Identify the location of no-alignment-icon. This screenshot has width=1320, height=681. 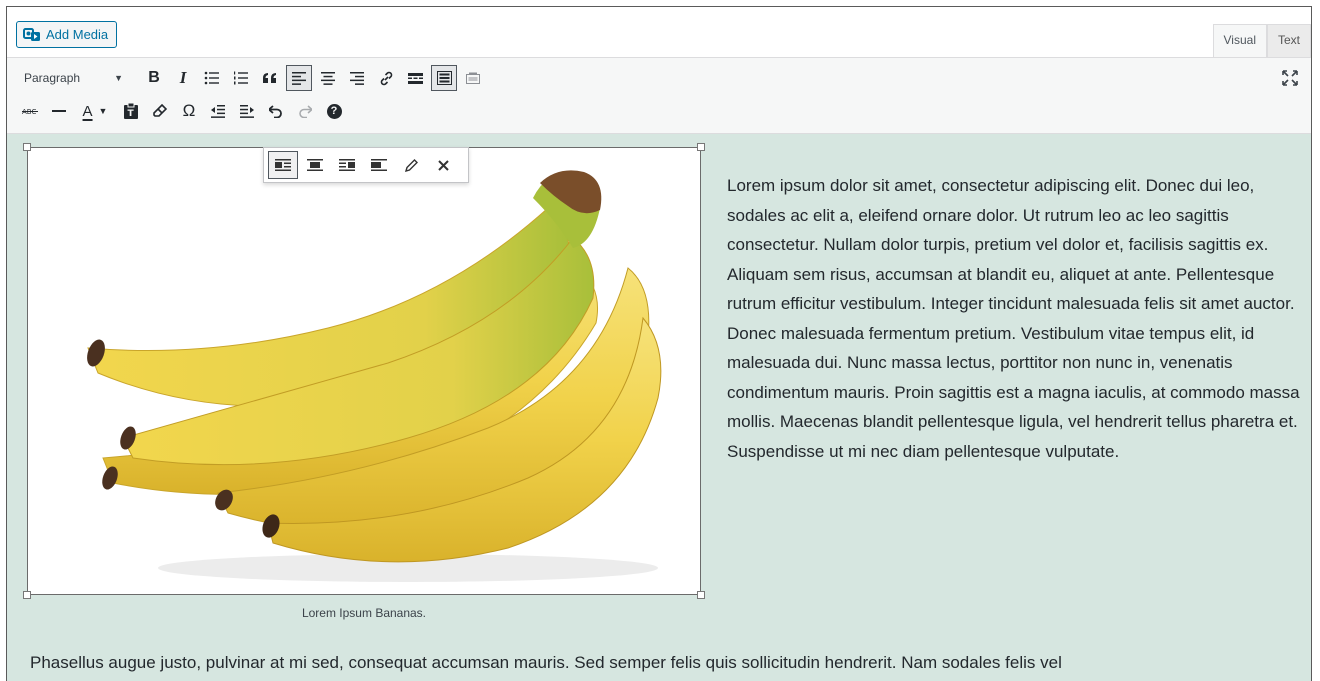
(379, 165).